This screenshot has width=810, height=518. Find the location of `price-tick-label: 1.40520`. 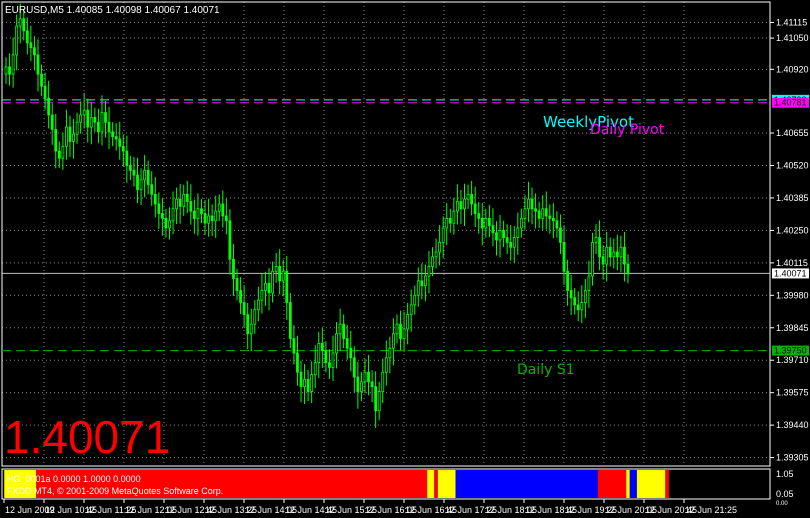

price-tick-label: 1.40520 is located at coordinates (792, 165).